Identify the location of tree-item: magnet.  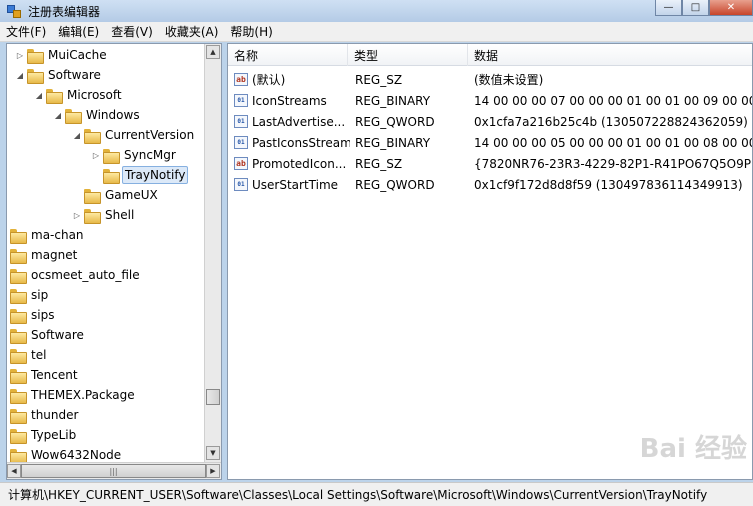
(43, 255).